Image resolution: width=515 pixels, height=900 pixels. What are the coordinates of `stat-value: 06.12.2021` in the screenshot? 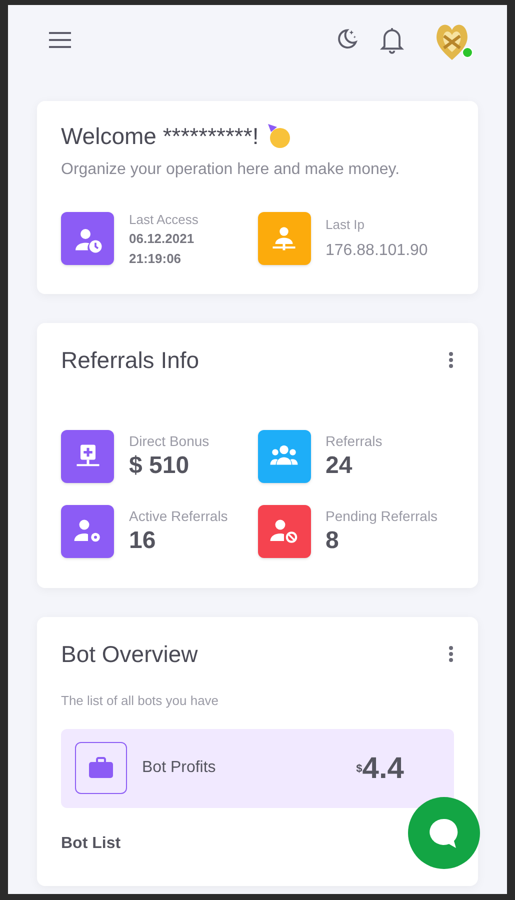 It's located at (162, 239).